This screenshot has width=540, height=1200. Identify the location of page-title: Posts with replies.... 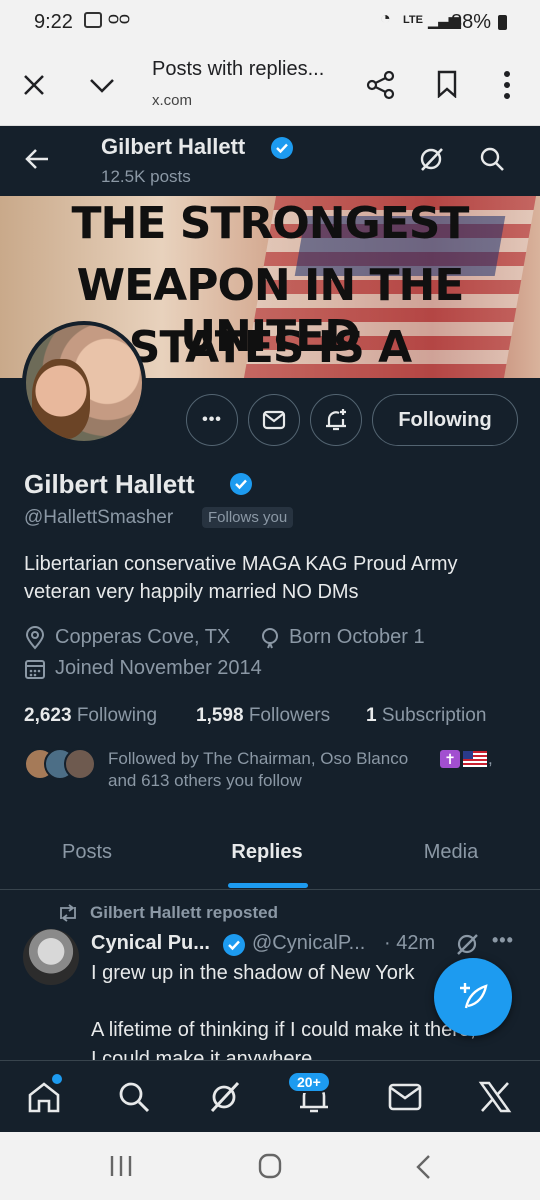
(238, 69).